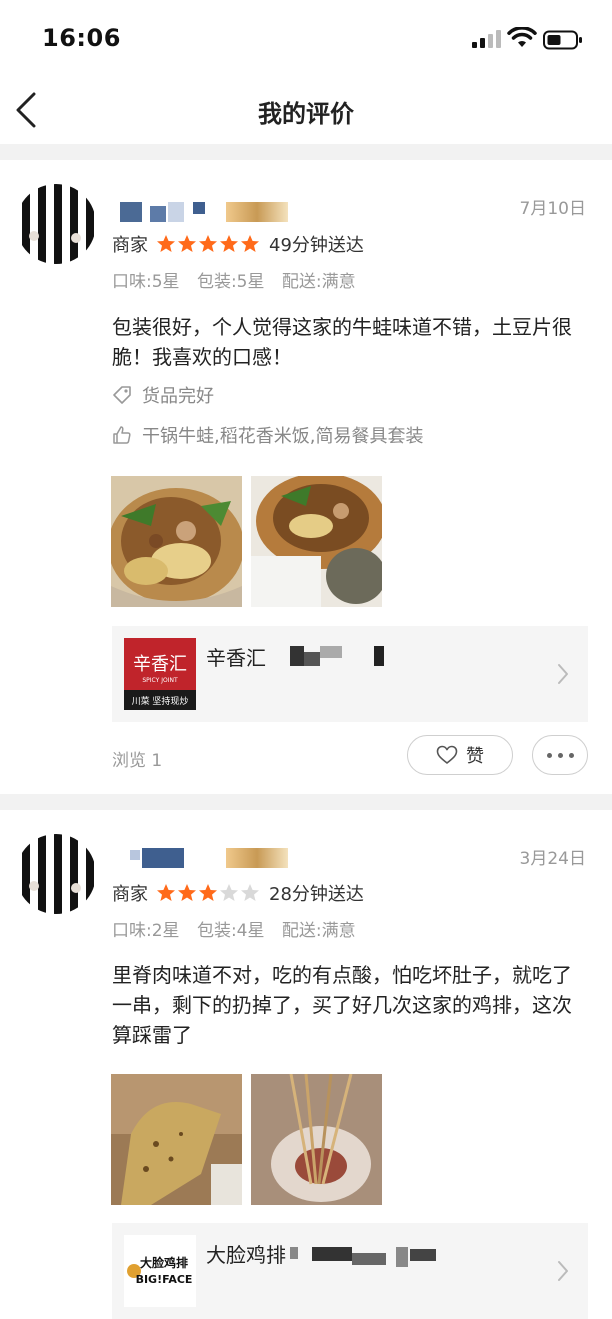  I want to click on shop-card: 辛香汇 SPICY JOINT 川菜 坚持现炒 辛香汇, so click(350, 674).